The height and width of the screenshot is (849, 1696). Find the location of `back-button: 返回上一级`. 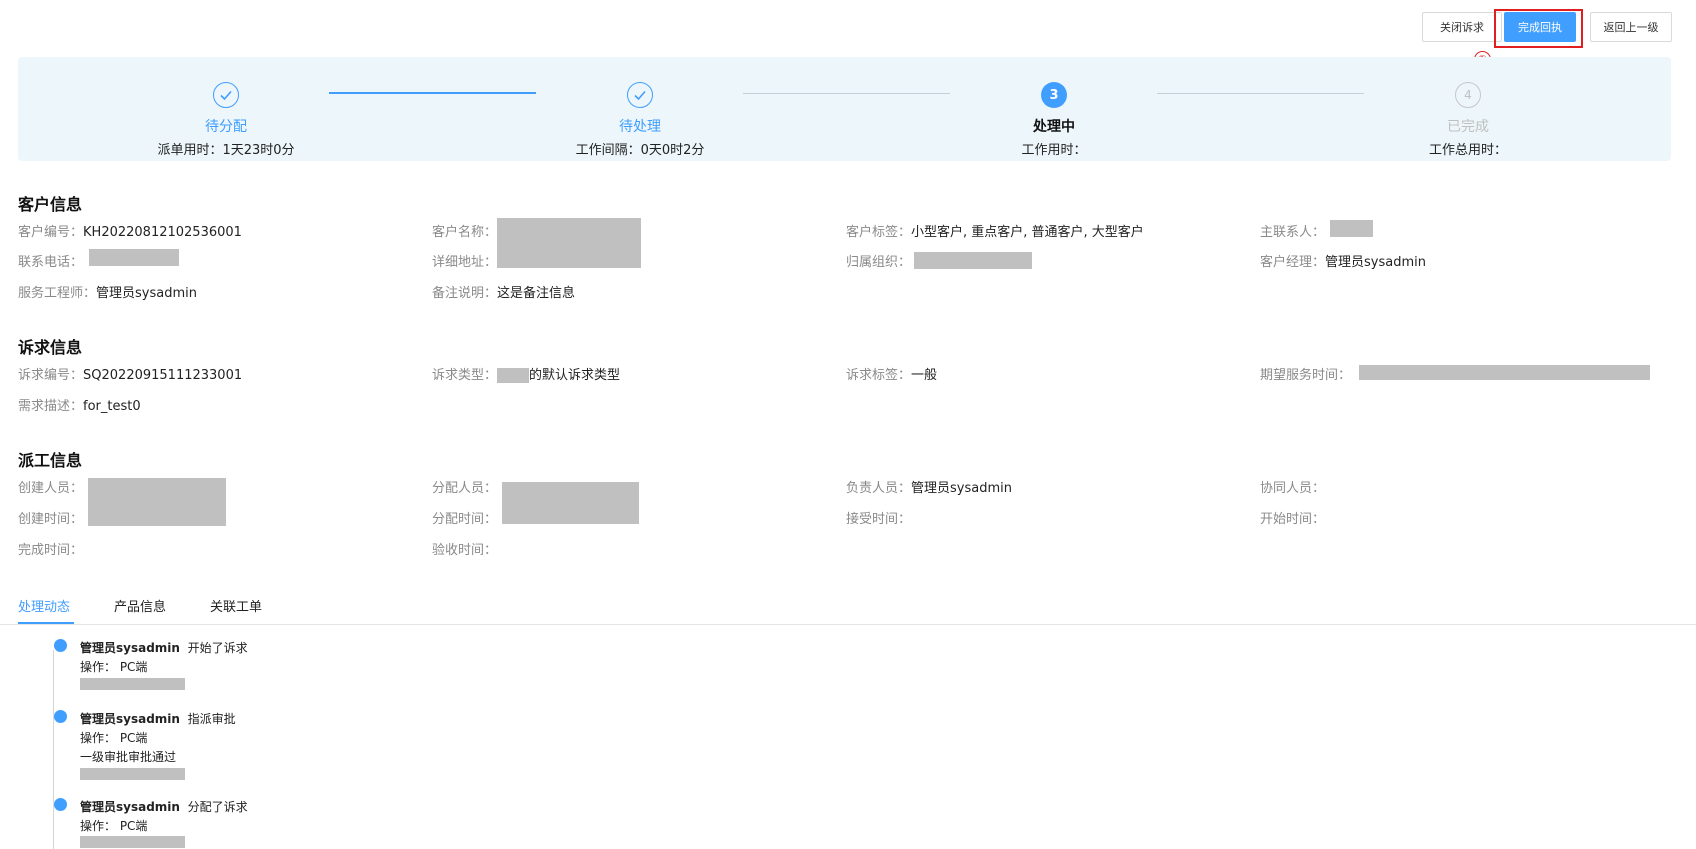

back-button: 返回上一级 is located at coordinates (1631, 27).